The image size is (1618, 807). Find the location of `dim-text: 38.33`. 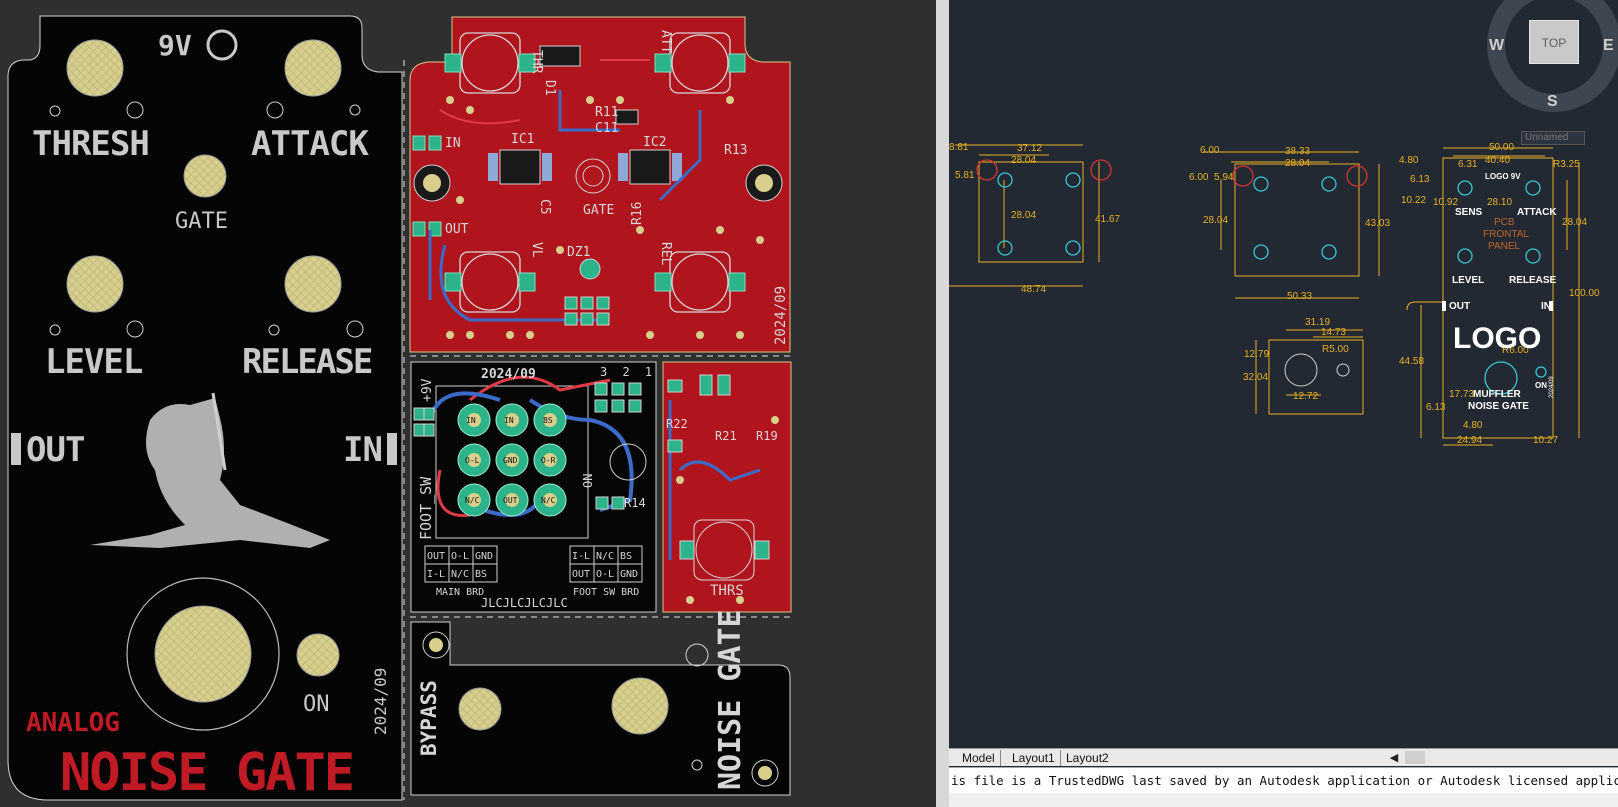

dim-text: 38.33 is located at coordinates (1297, 151).